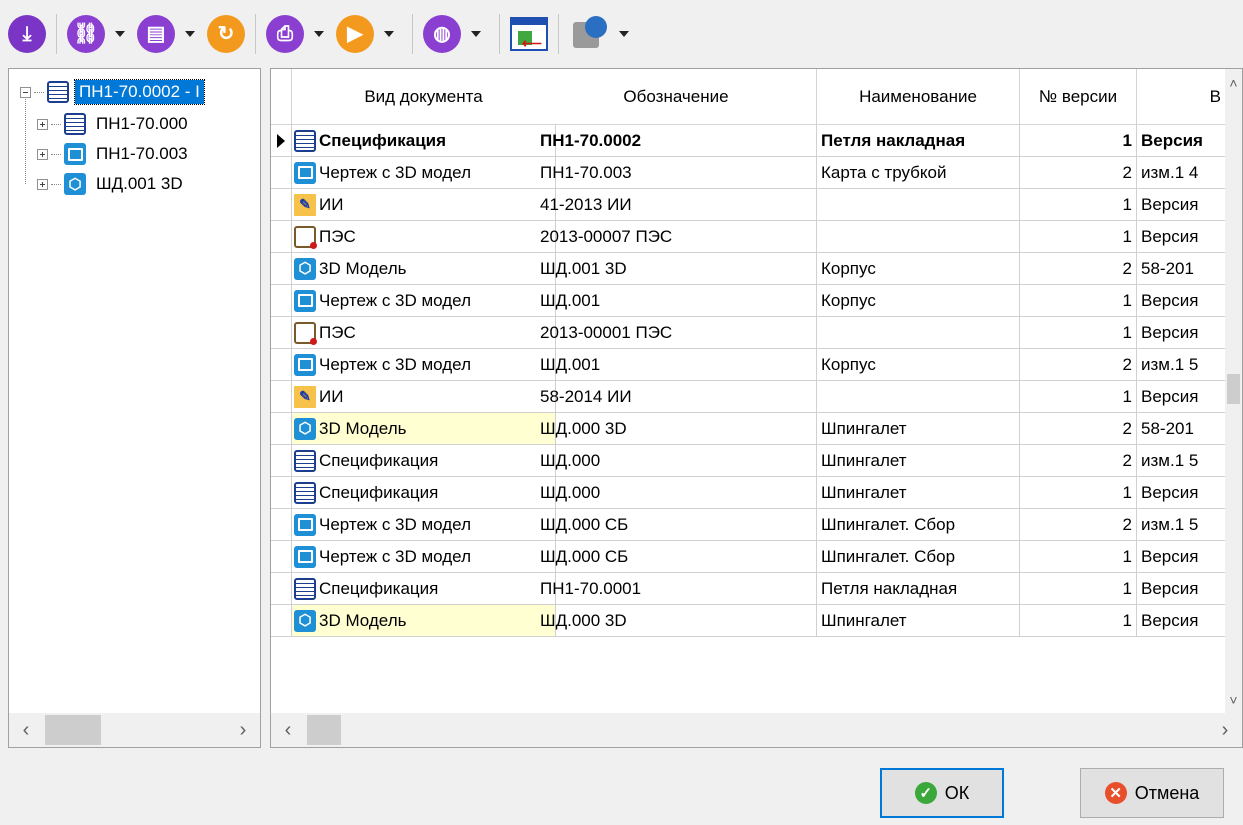 The width and height of the screenshot is (1243, 825). Describe the element at coordinates (529, 34) in the screenshot. I see `import-toolbar-button: ⟵` at that location.